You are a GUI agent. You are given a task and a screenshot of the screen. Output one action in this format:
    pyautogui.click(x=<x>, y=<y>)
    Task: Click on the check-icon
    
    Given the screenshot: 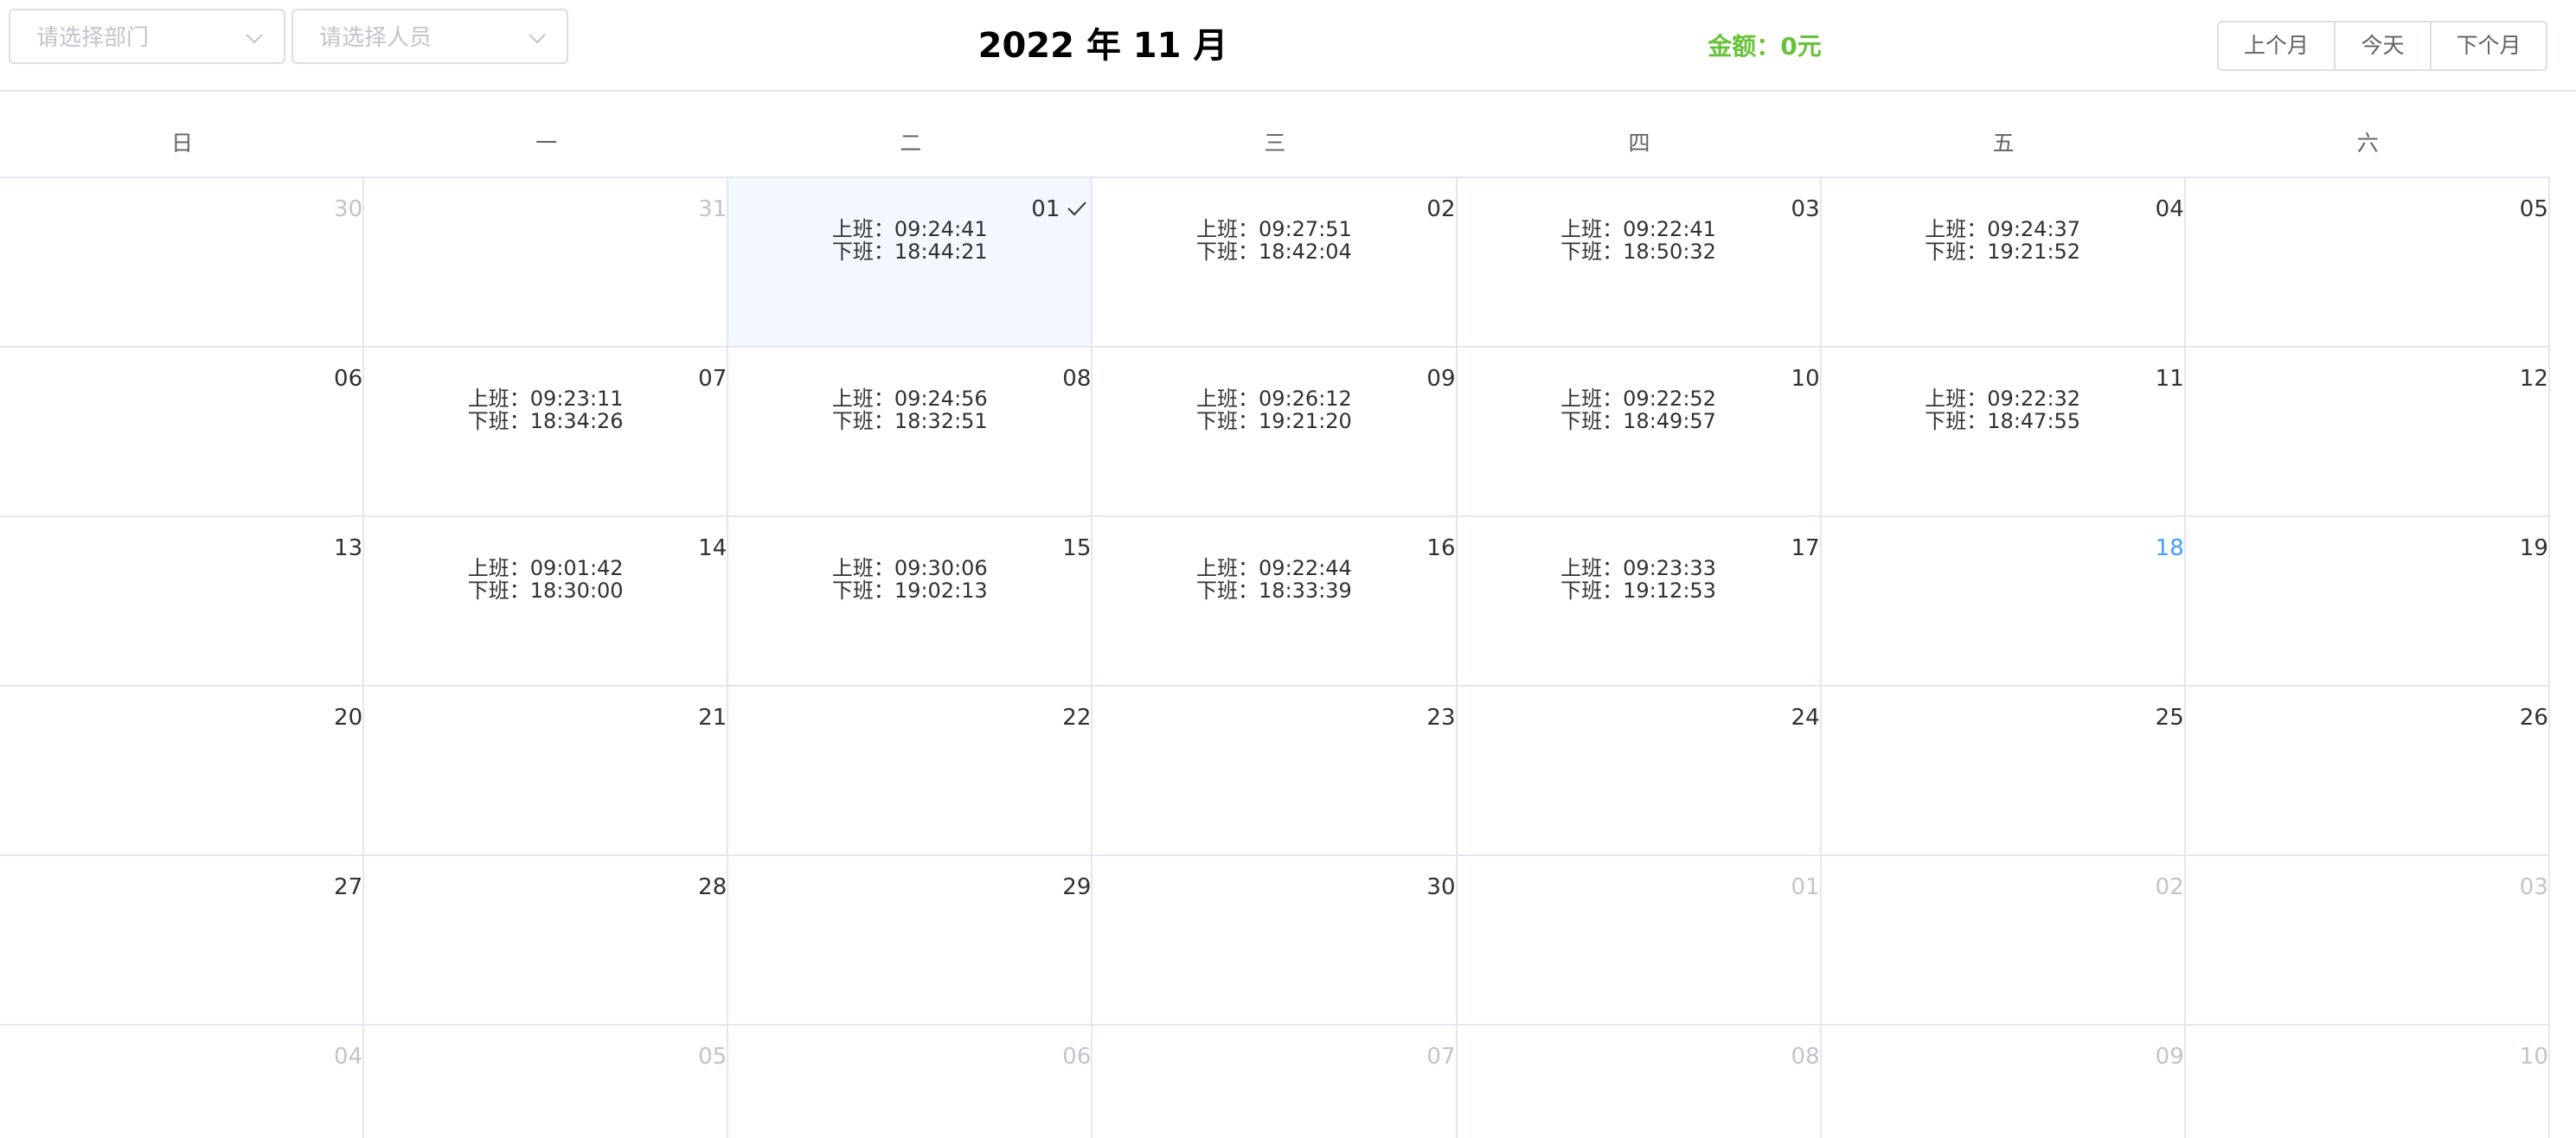 What is the action you would take?
    pyautogui.click(x=1077, y=209)
    